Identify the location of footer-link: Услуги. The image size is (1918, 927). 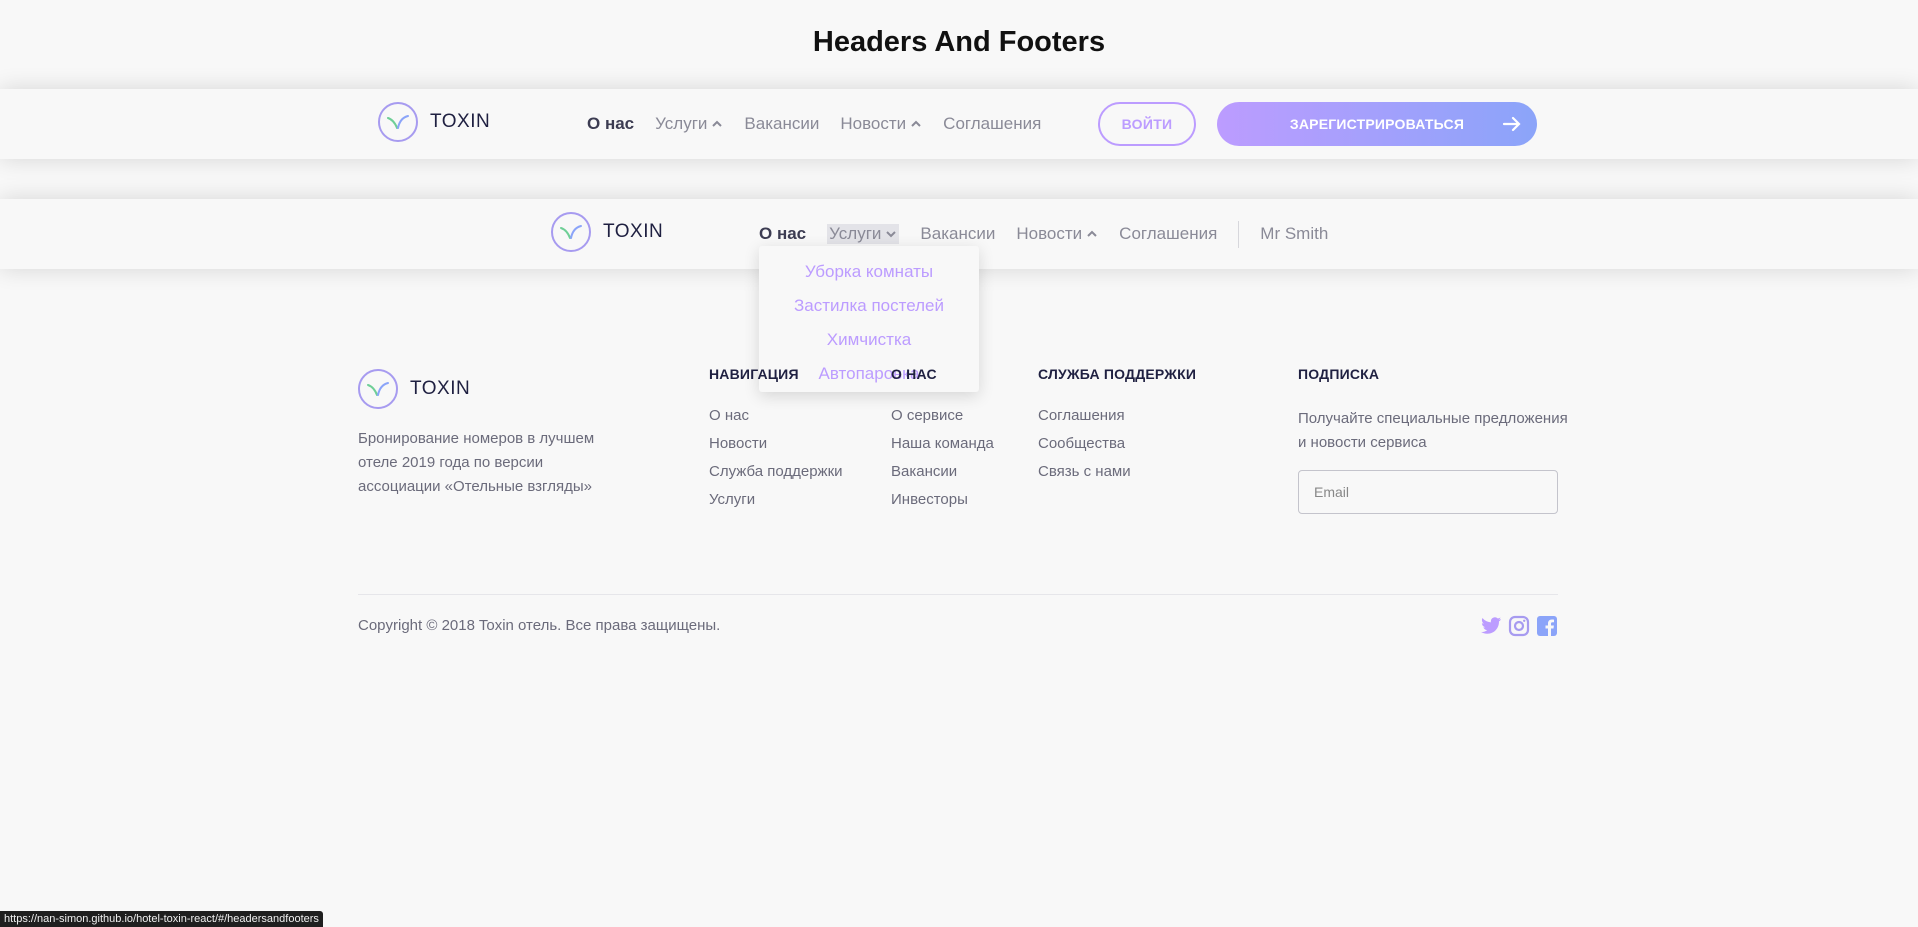
(776, 500).